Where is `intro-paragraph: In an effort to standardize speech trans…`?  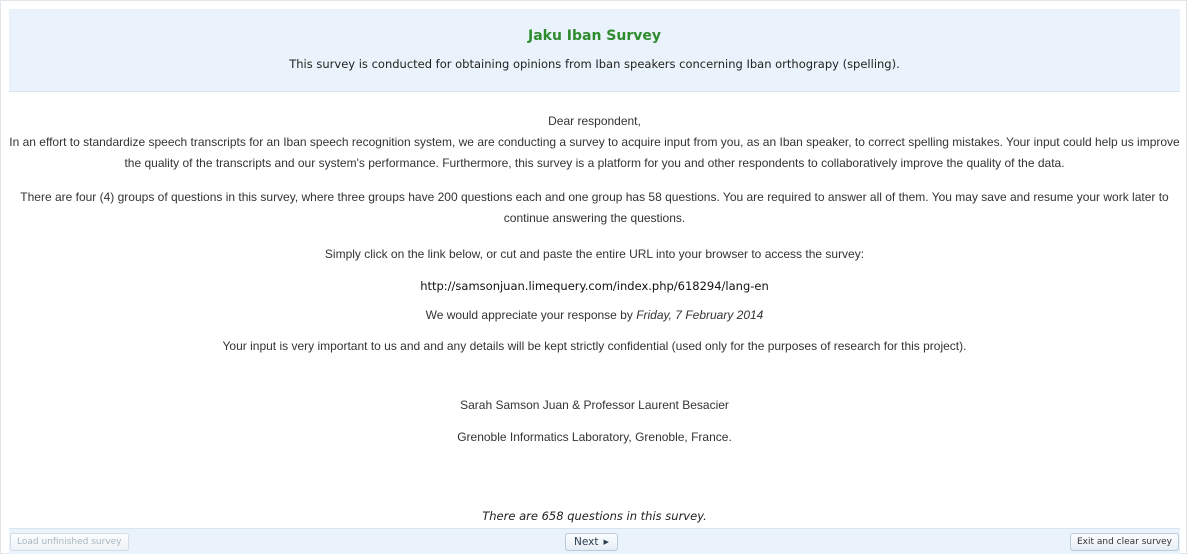
intro-paragraph: In an effort to standardize speech trans… is located at coordinates (594, 152).